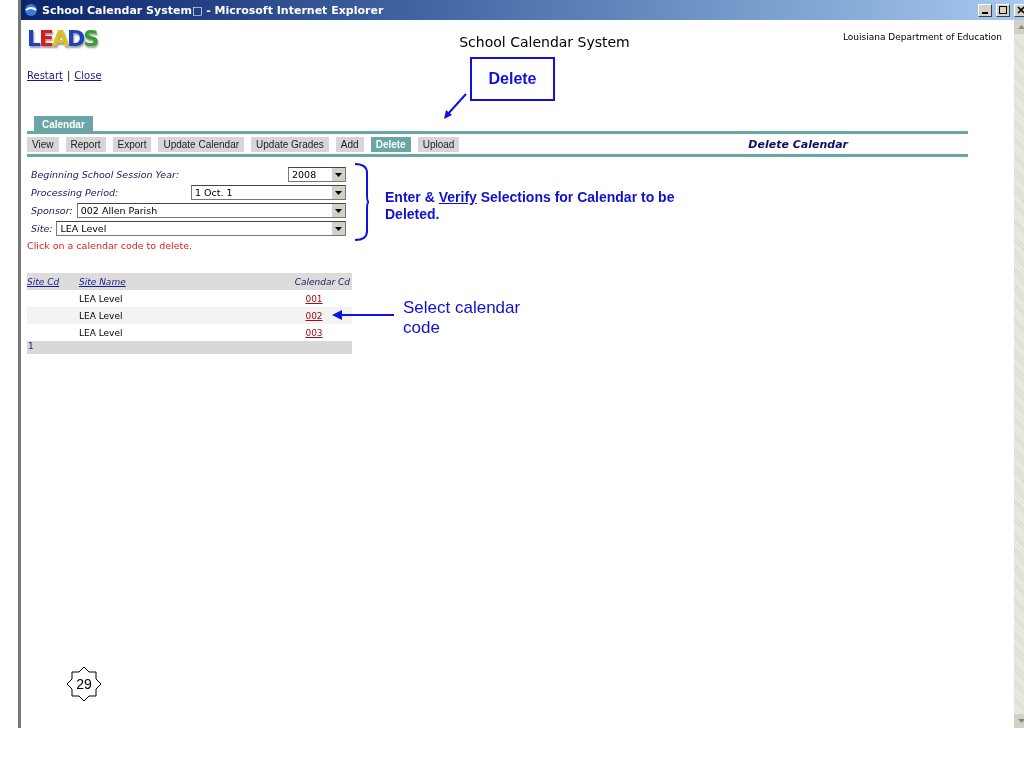 Image resolution: width=1024 pixels, height=768 pixels. Describe the element at coordinates (438, 144) in the screenshot. I see `toolbar-tab: Upload` at that location.